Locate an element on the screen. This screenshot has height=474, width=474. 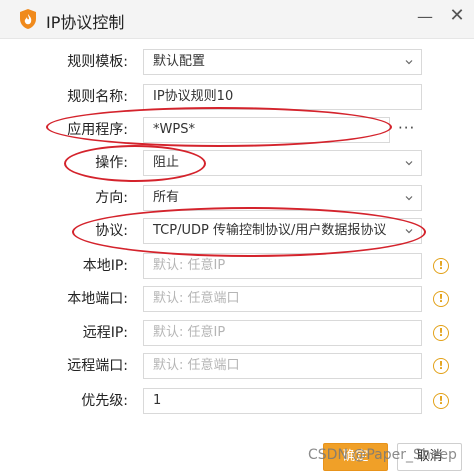
remote-port-label: 远程端口: is located at coordinates (97, 366).